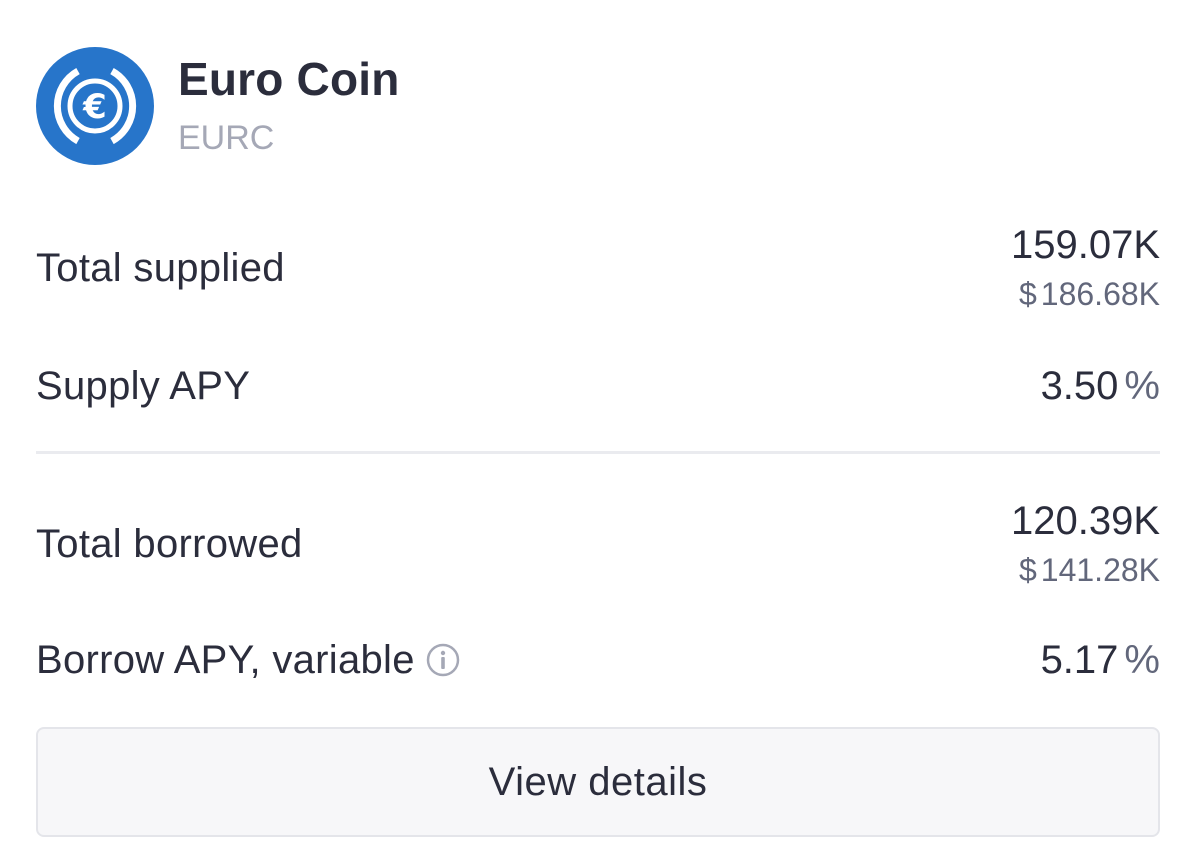 This screenshot has width=1200, height=864. Describe the element at coordinates (226, 138) in the screenshot. I see `asset-symbol: EURC` at that location.